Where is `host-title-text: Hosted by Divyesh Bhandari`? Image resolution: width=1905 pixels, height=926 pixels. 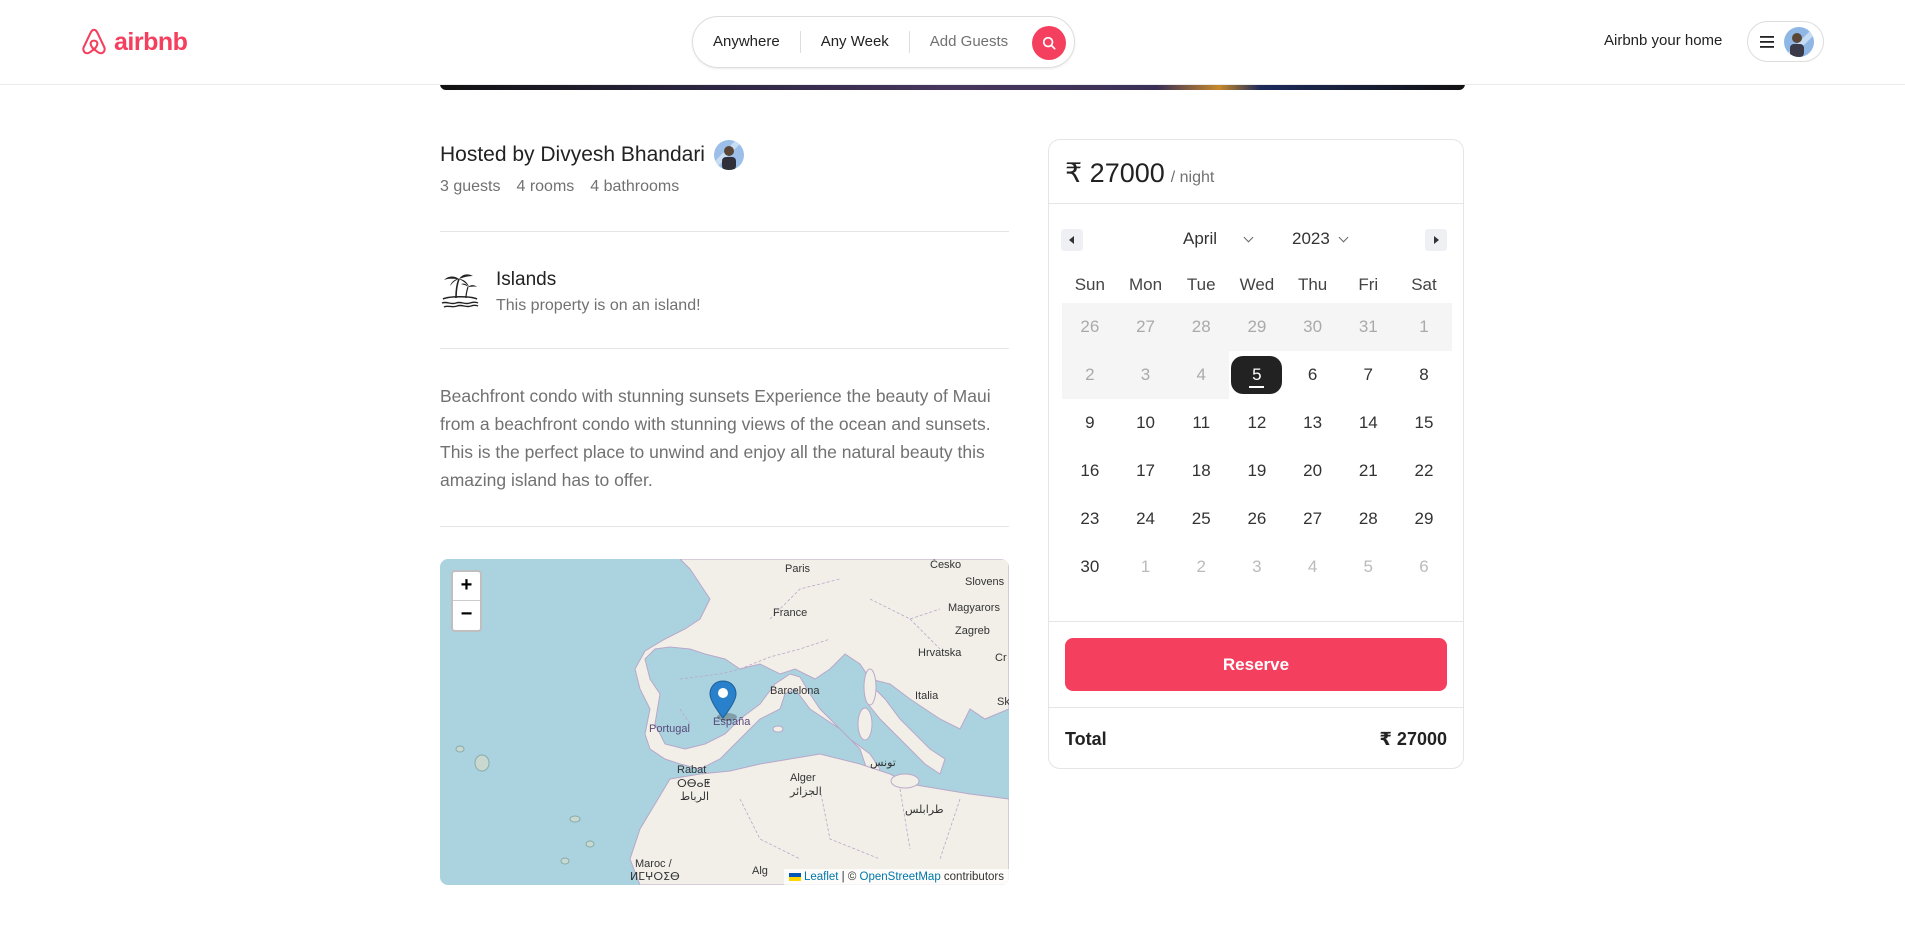
host-title-text: Hosted by Divyesh Bhandari is located at coordinates (572, 154).